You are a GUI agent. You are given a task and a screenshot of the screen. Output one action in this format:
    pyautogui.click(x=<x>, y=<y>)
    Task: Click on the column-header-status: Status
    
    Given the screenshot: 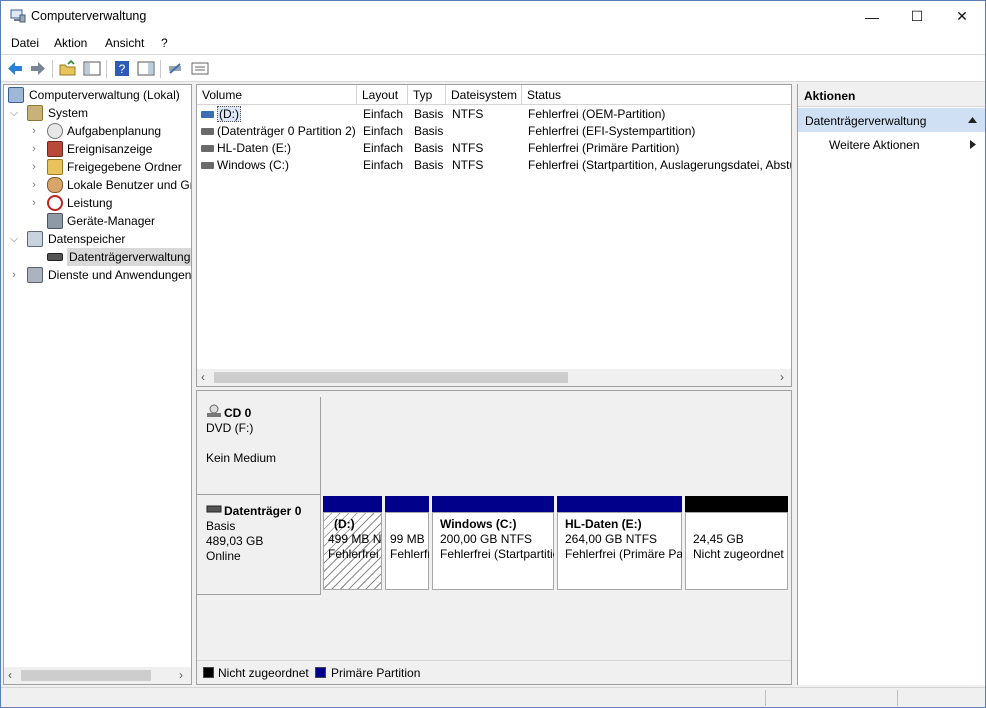 What is the action you would take?
    pyautogui.click(x=656, y=95)
    